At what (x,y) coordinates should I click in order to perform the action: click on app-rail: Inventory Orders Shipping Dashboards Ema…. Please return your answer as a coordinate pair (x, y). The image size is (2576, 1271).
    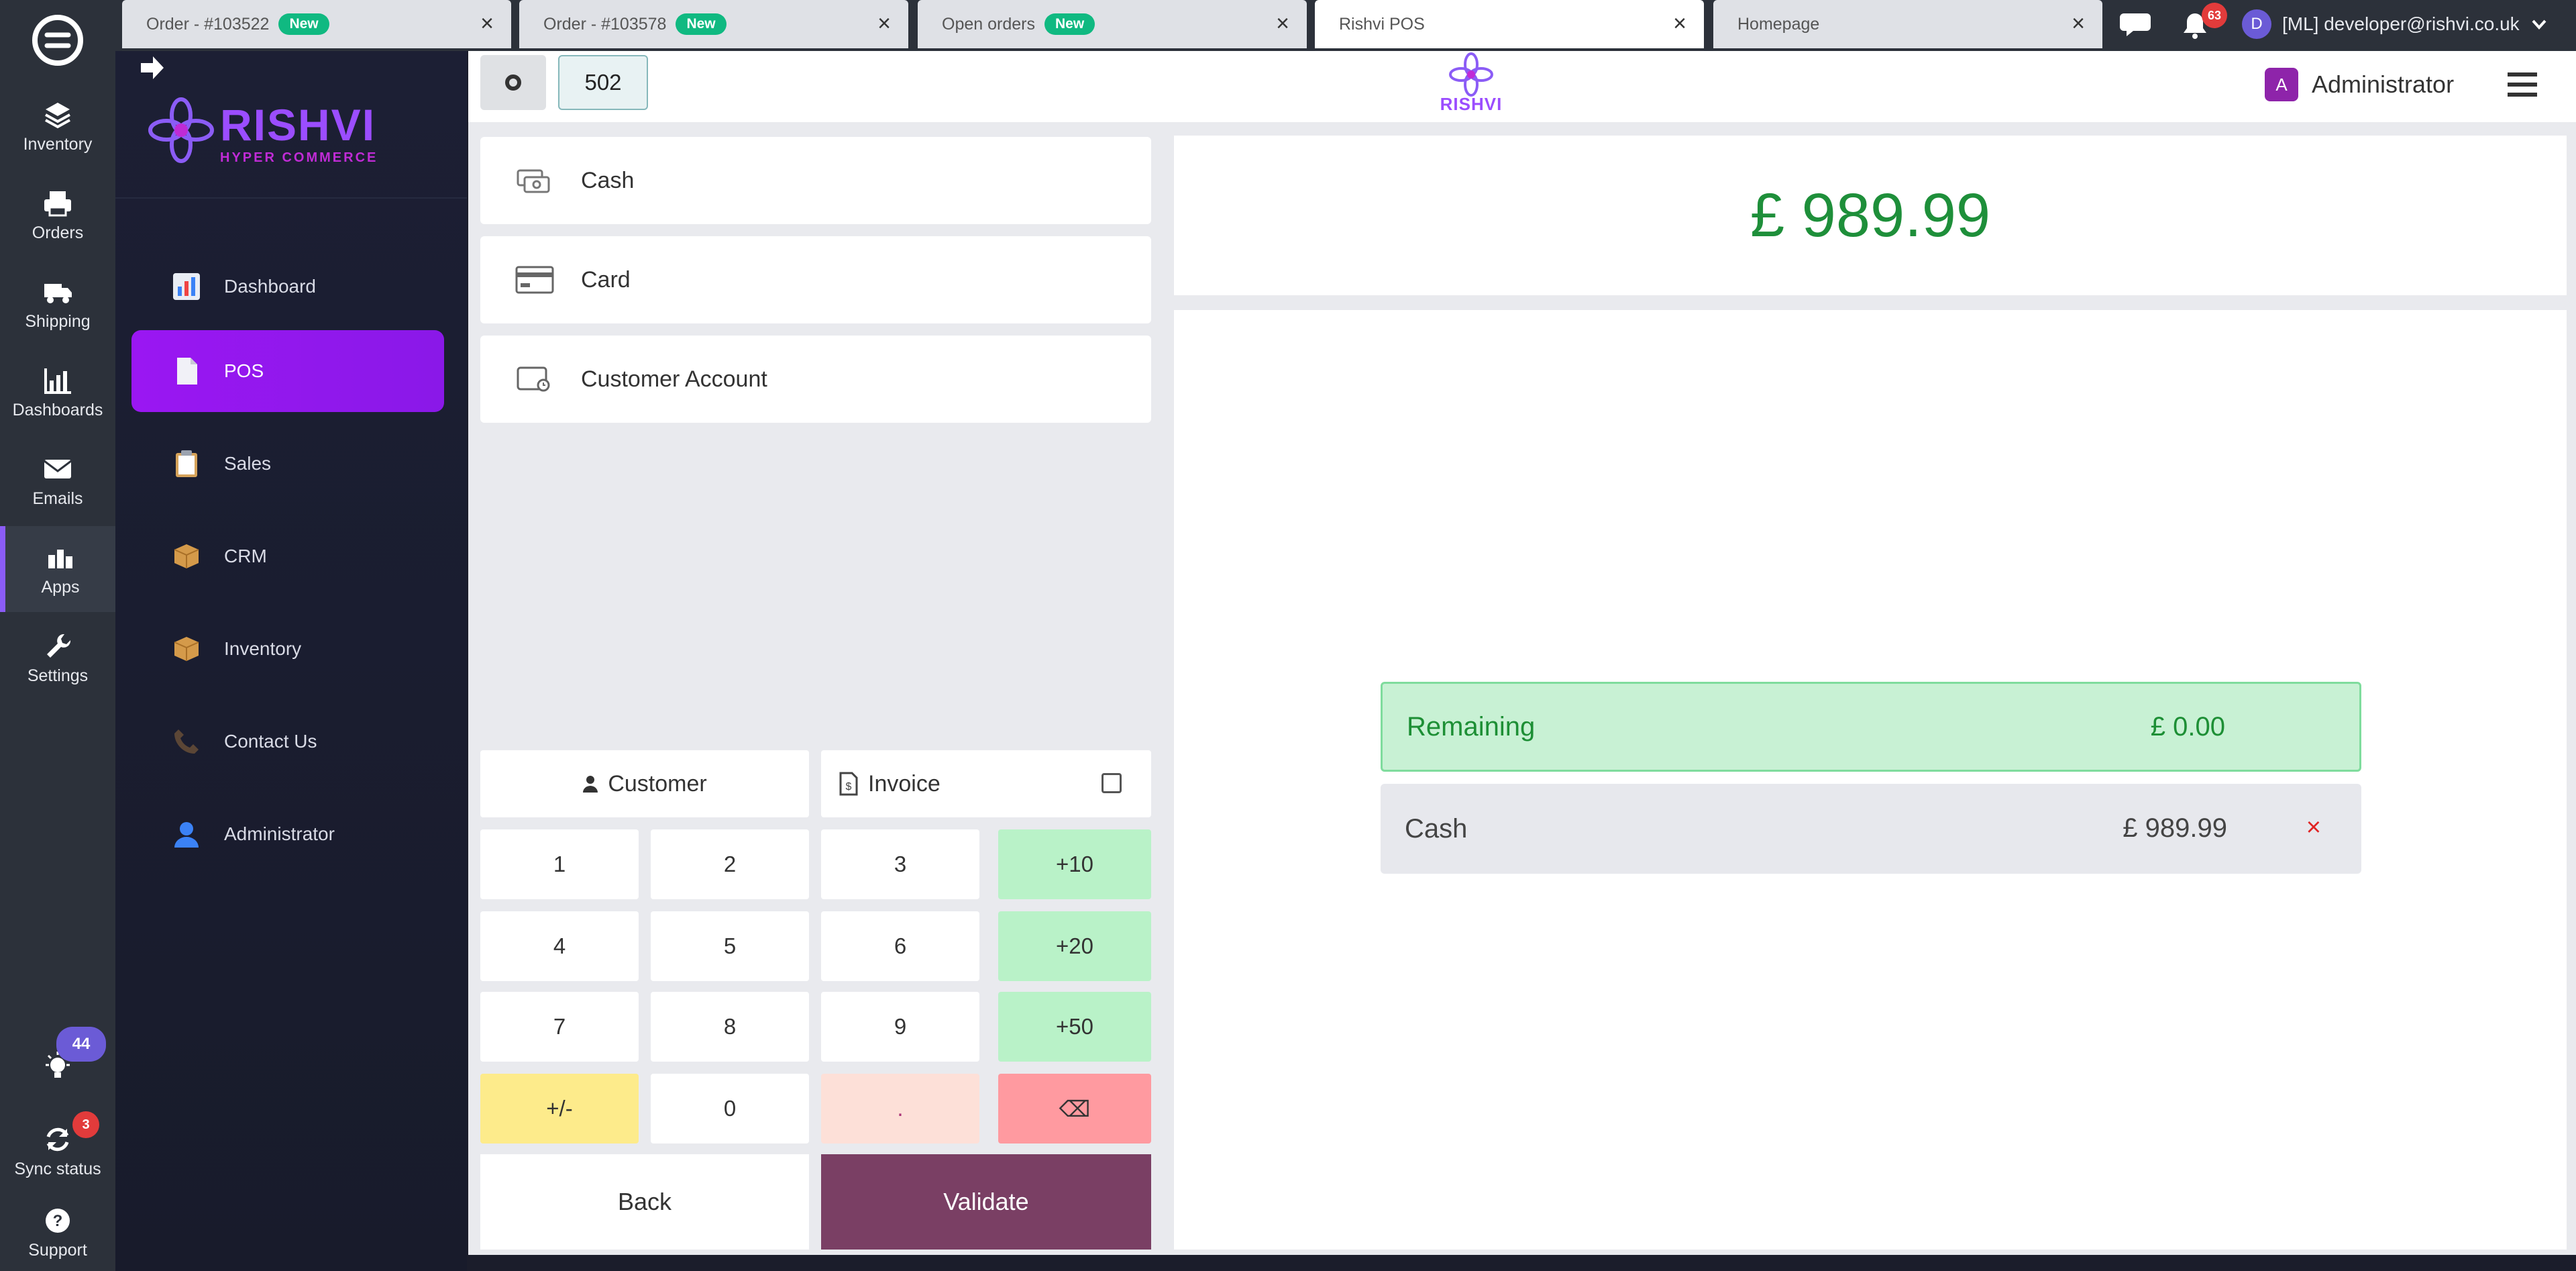
    Looking at the image, I should click on (57, 635).